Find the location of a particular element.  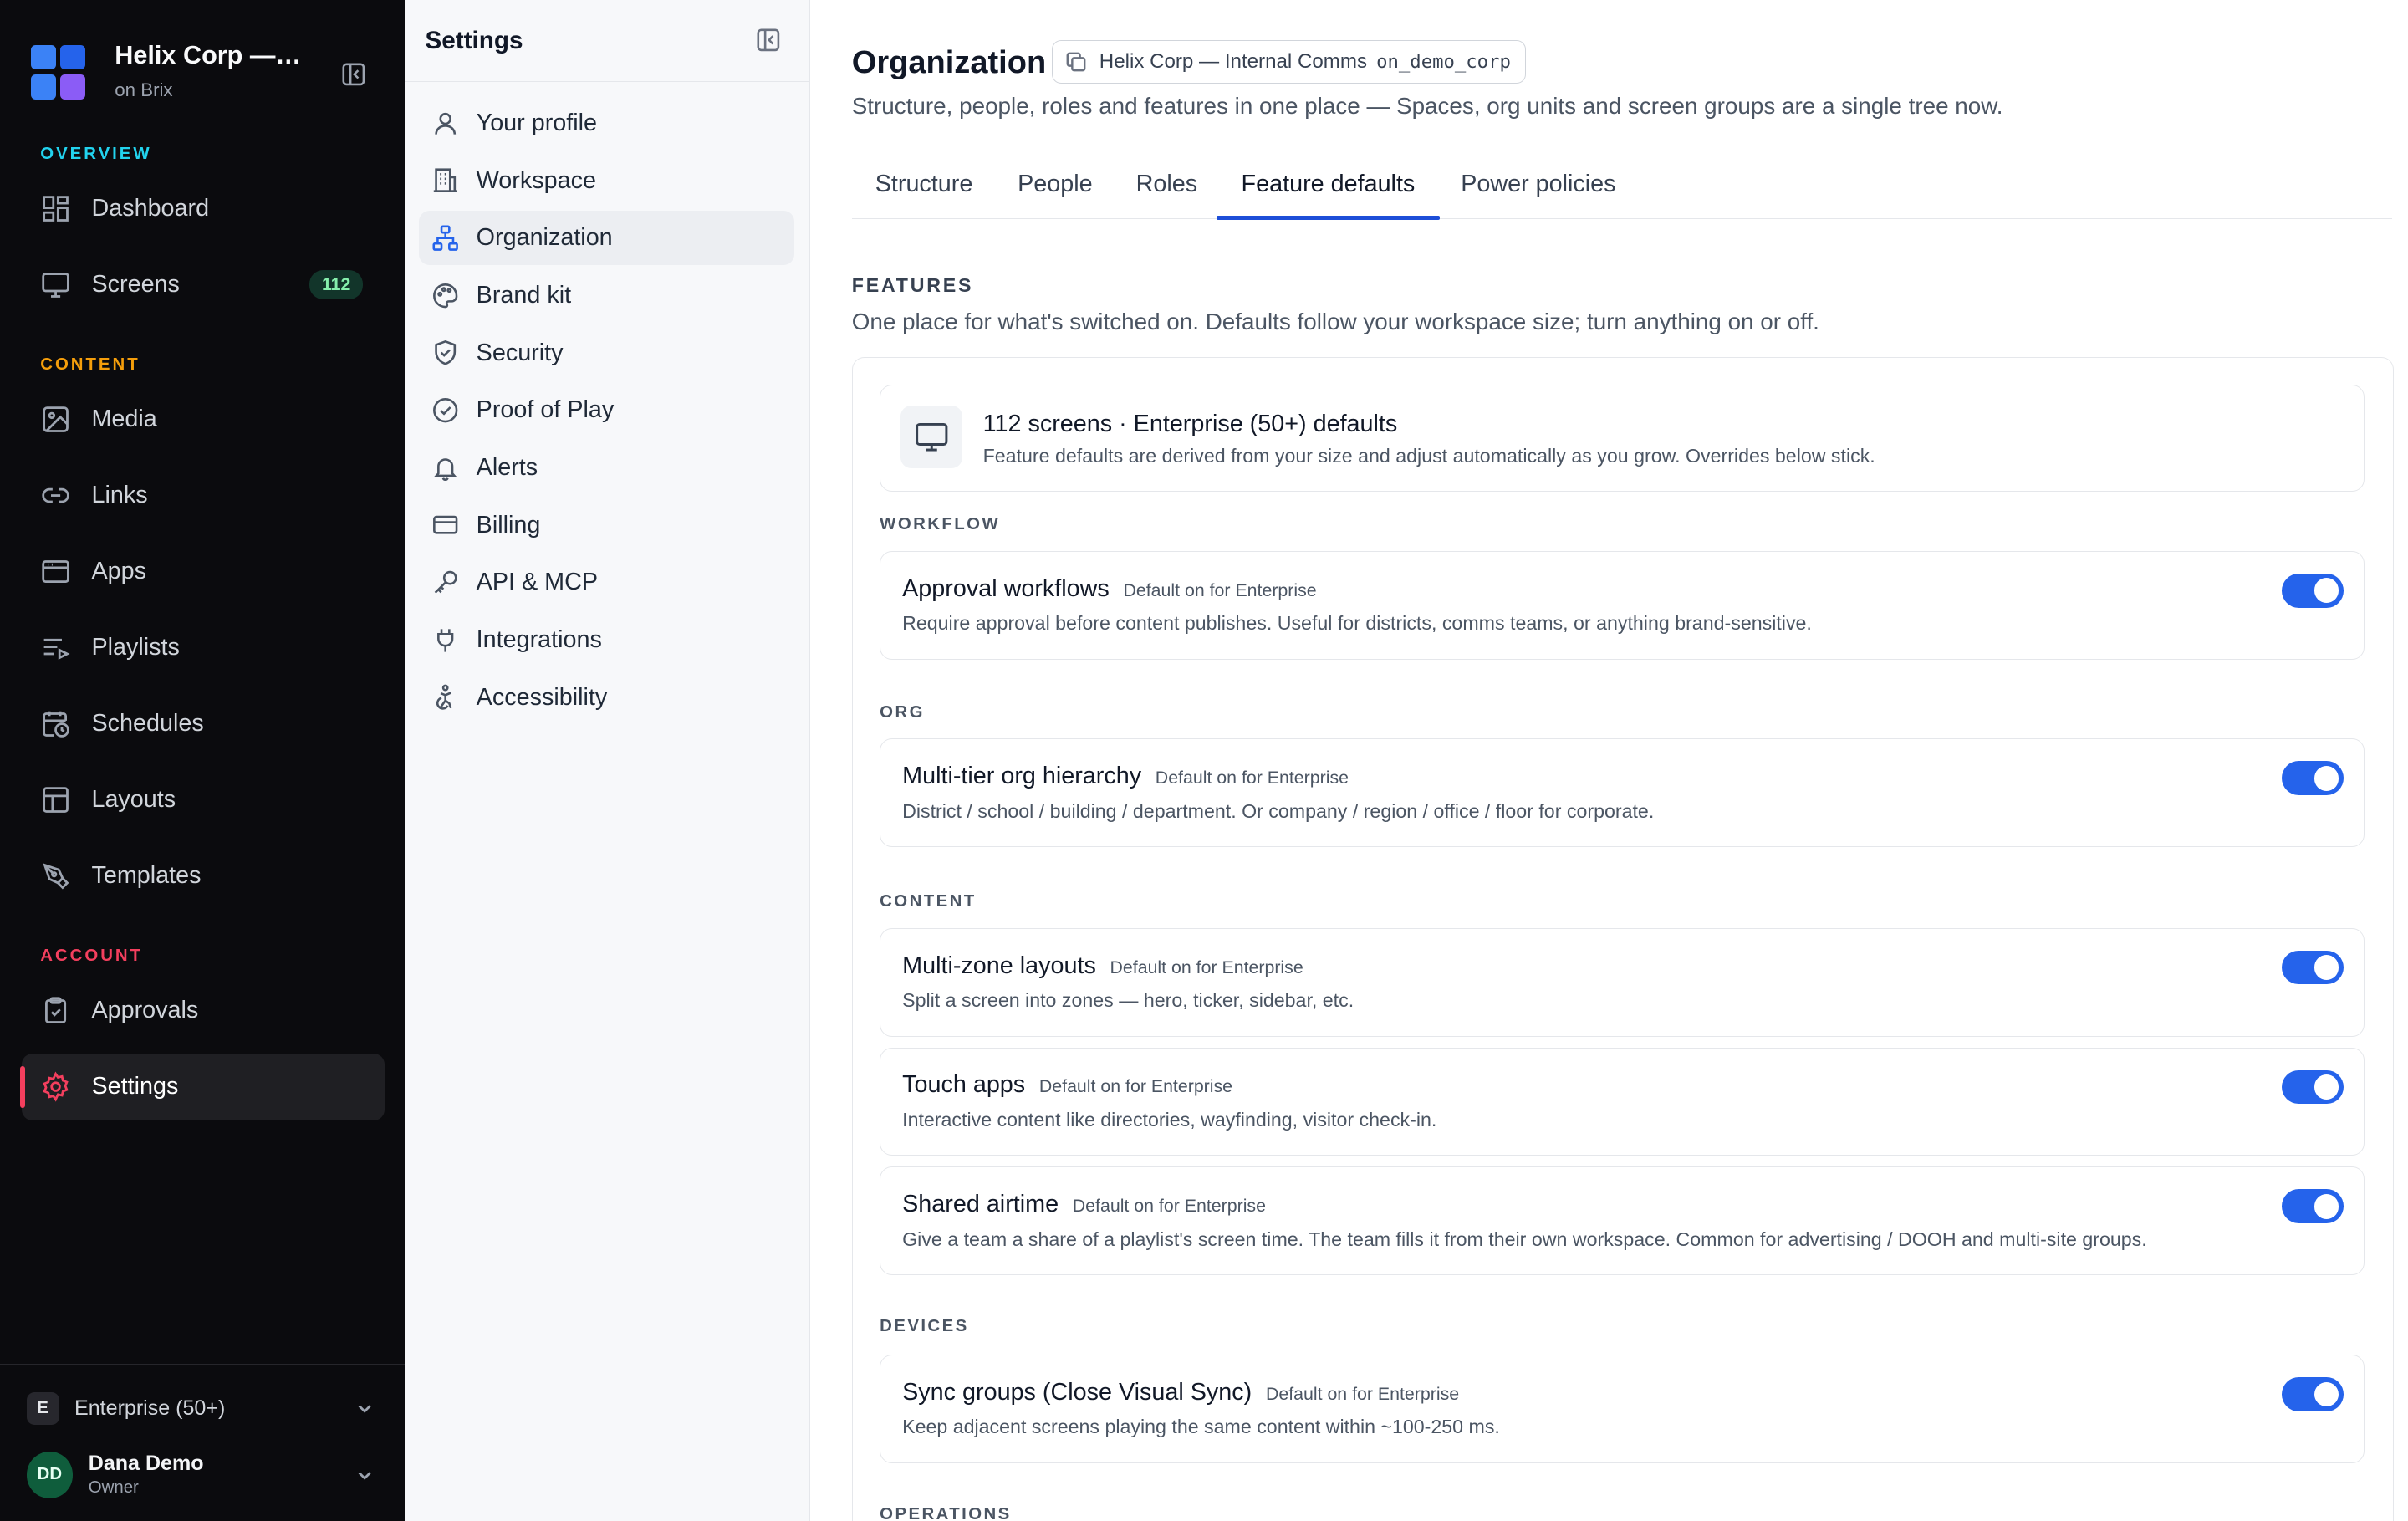

features-heading: FEATURES is located at coordinates (913, 285).